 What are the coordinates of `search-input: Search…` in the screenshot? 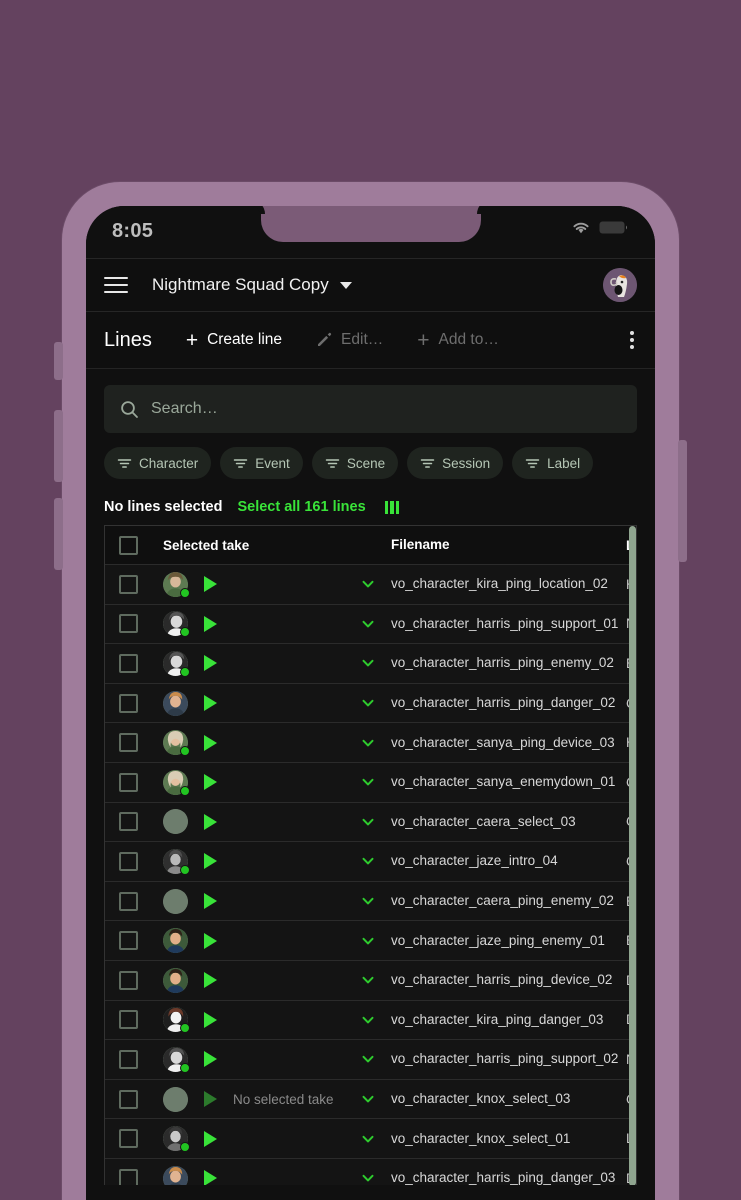 It's located at (370, 409).